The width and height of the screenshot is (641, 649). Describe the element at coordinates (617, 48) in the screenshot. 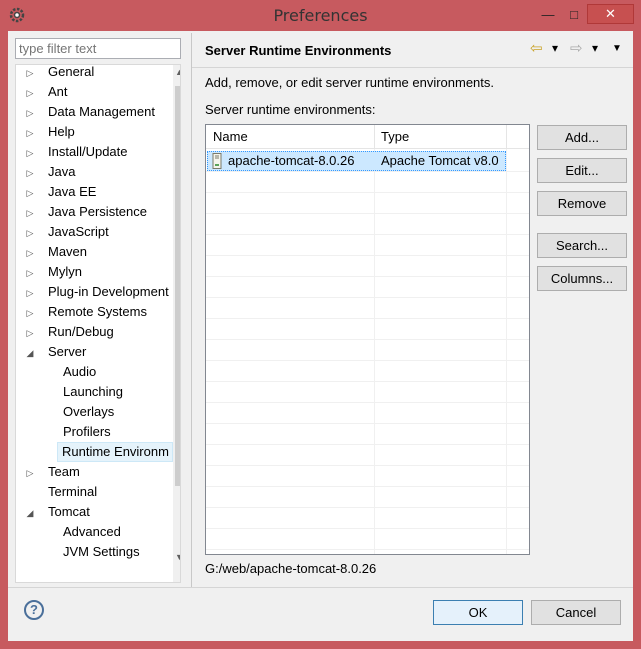

I see `view-menu-icon: ▼` at that location.